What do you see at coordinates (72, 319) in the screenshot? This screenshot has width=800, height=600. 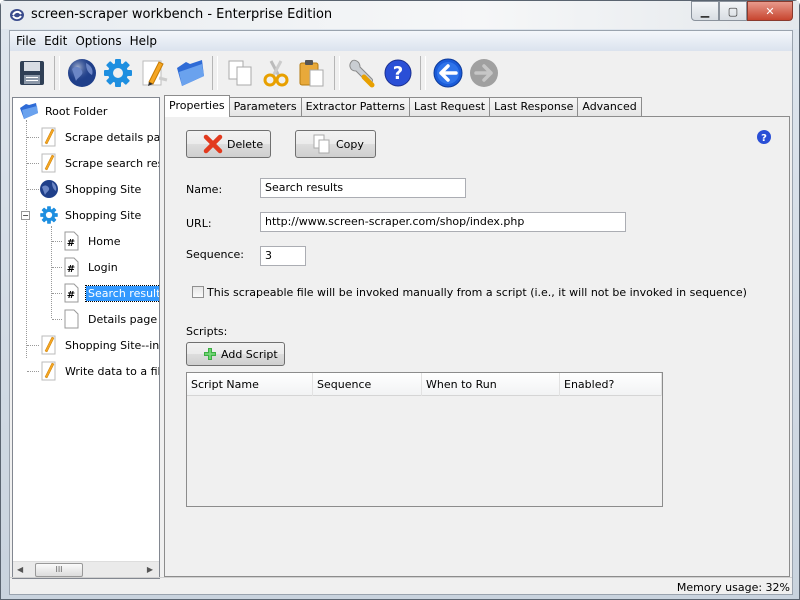 I see `page-icon` at bounding box center [72, 319].